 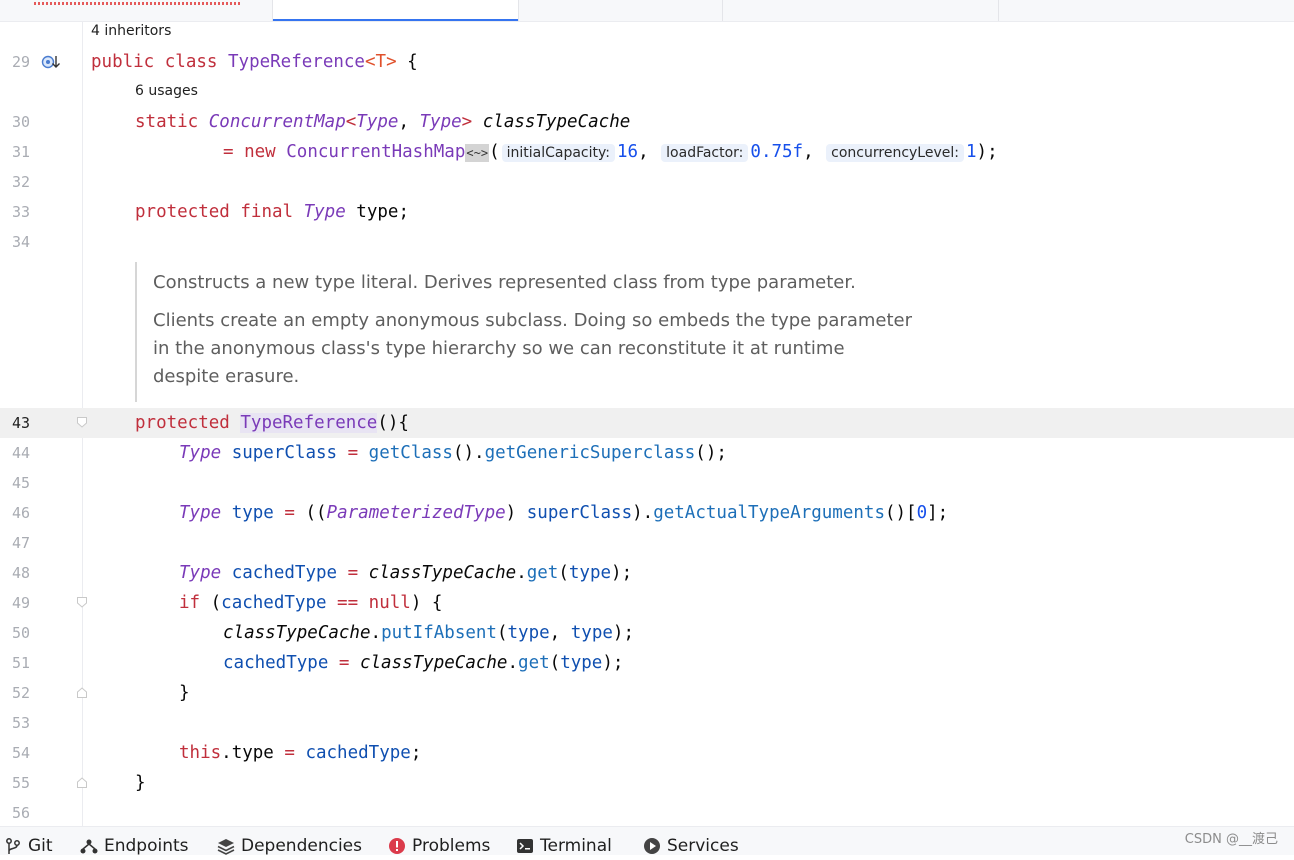 What do you see at coordinates (647, 723) in the screenshot?
I see `code-line: 53` at bounding box center [647, 723].